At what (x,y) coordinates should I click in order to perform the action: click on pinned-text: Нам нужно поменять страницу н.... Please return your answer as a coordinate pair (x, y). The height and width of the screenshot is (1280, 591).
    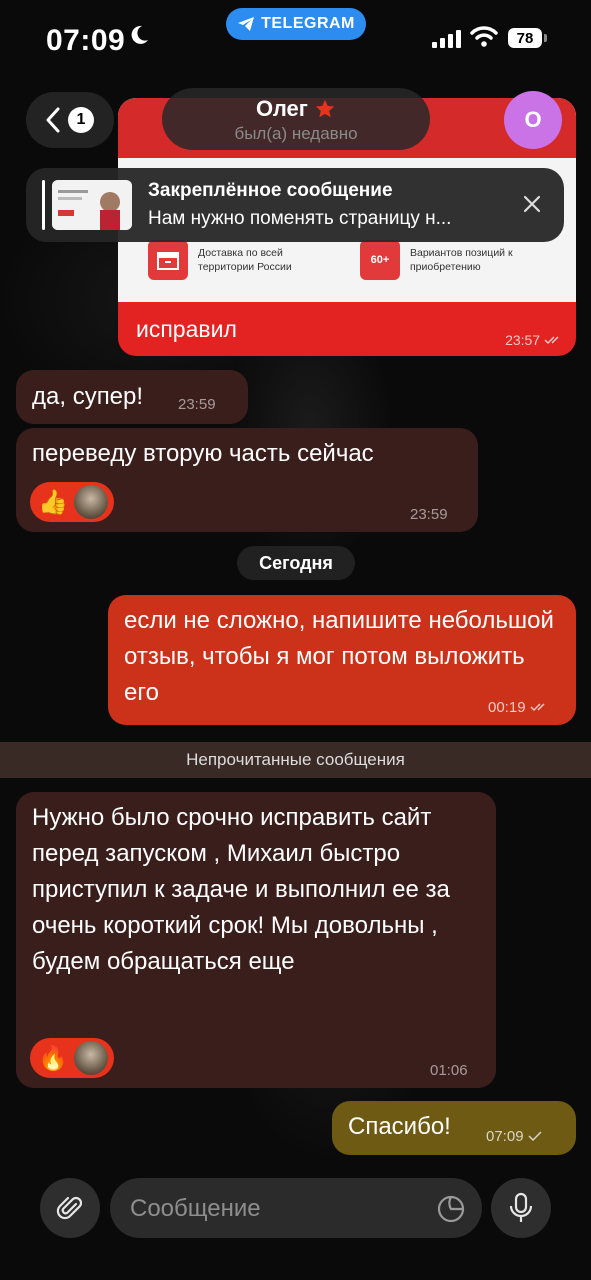
    Looking at the image, I should click on (300, 218).